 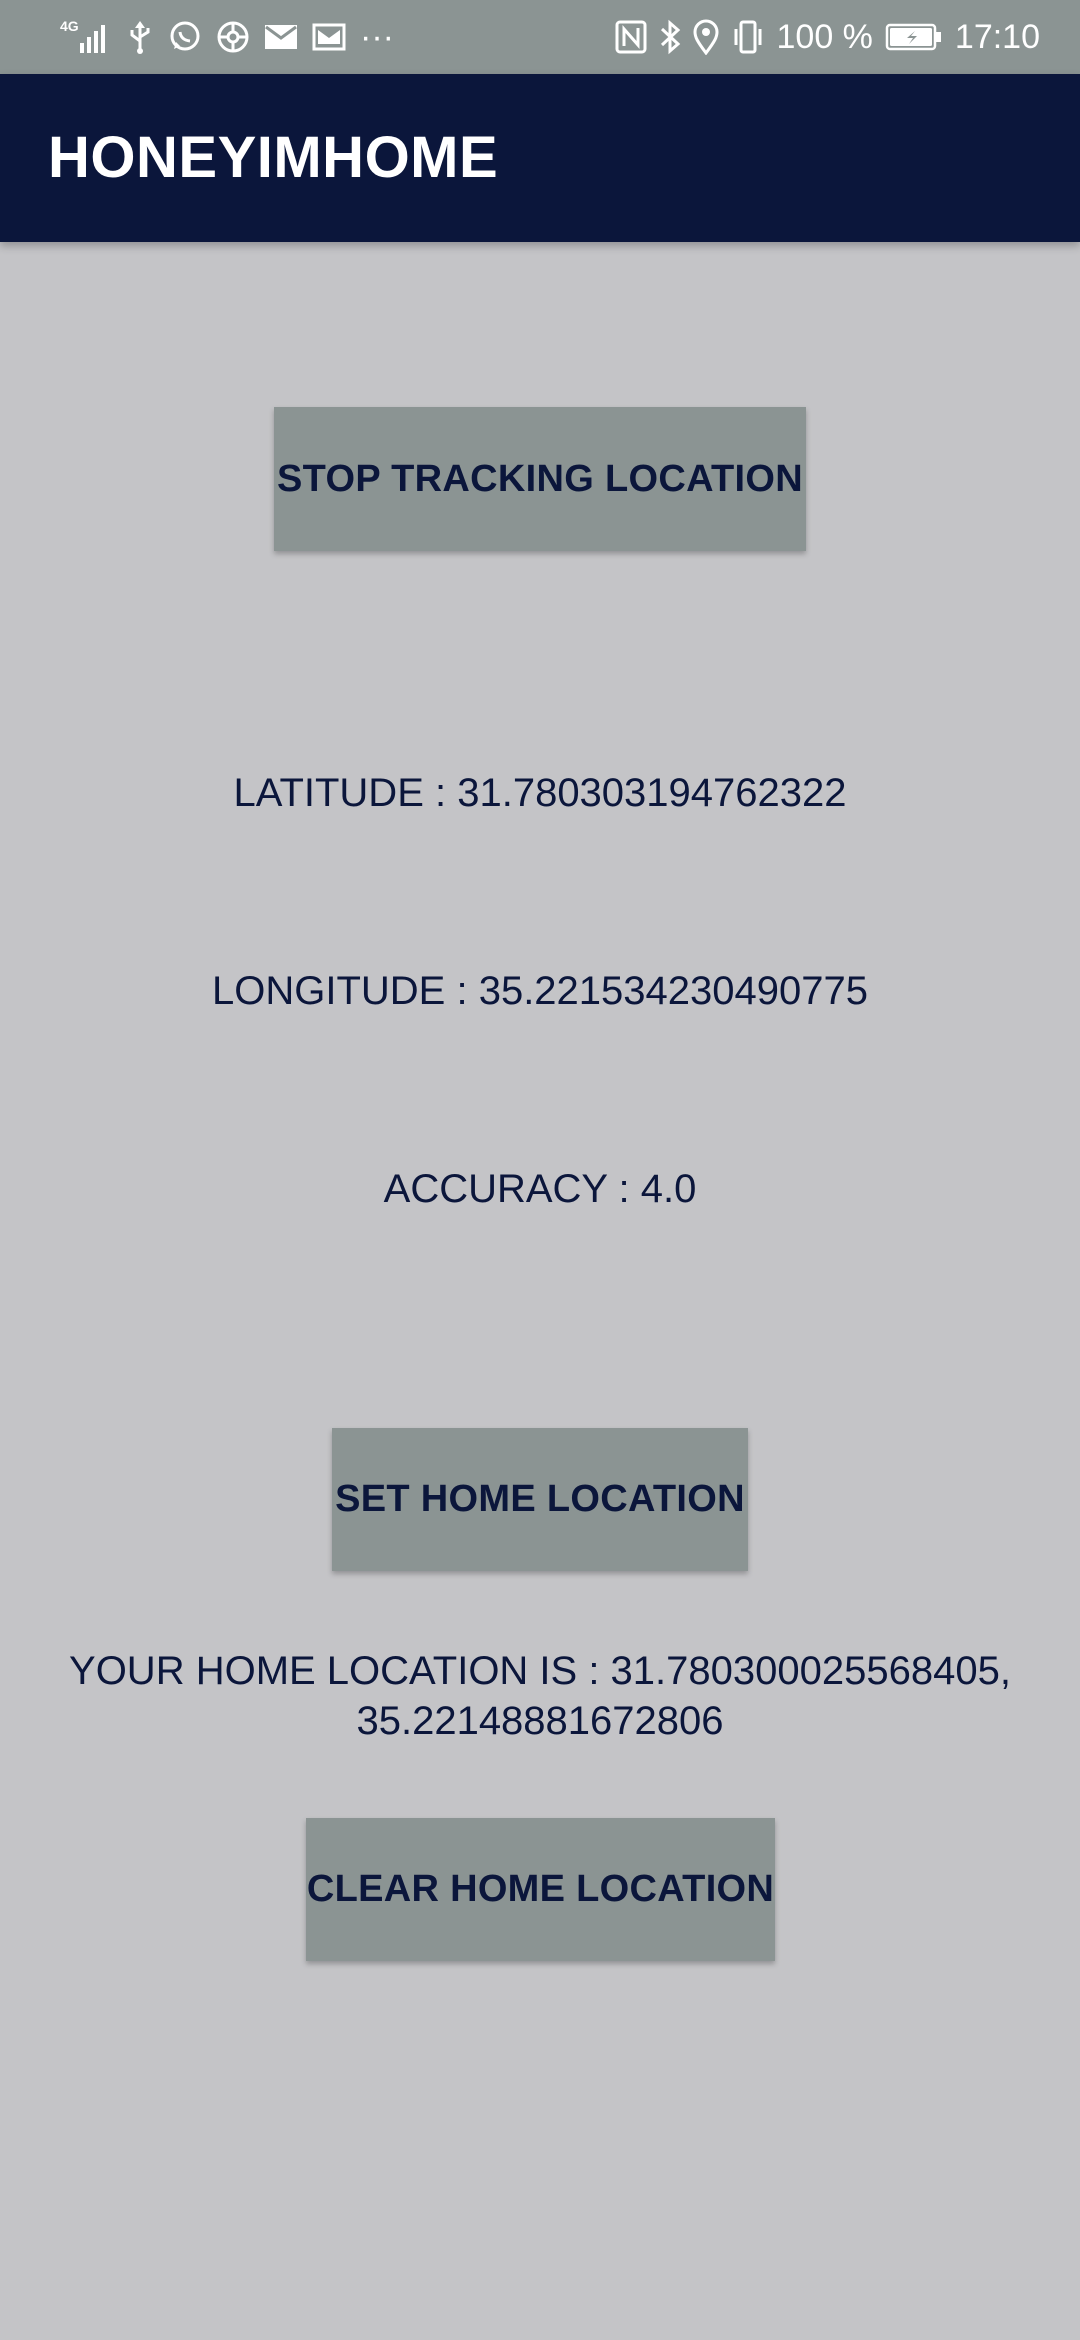 What do you see at coordinates (540, 991) in the screenshot?
I see `longitude-text: LONGITUDE : 35.221534230490775` at bounding box center [540, 991].